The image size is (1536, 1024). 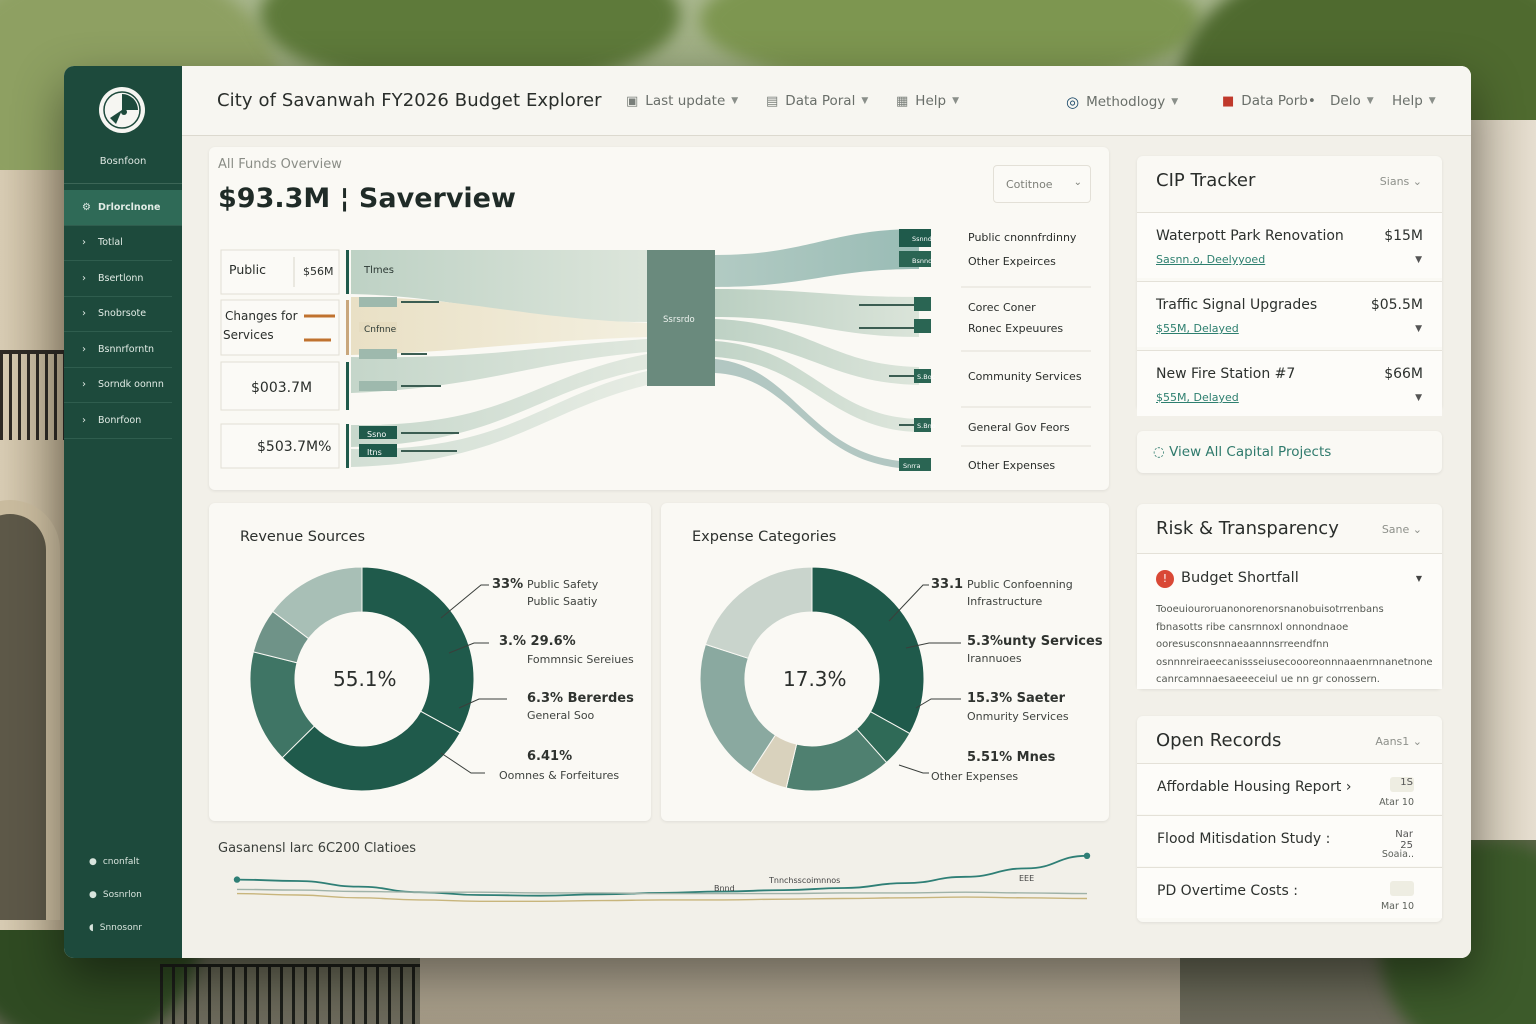 What do you see at coordinates (1289, 892) in the screenshot?
I see `record-item: PD Overtime Costs : Mar 10` at bounding box center [1289, 892].